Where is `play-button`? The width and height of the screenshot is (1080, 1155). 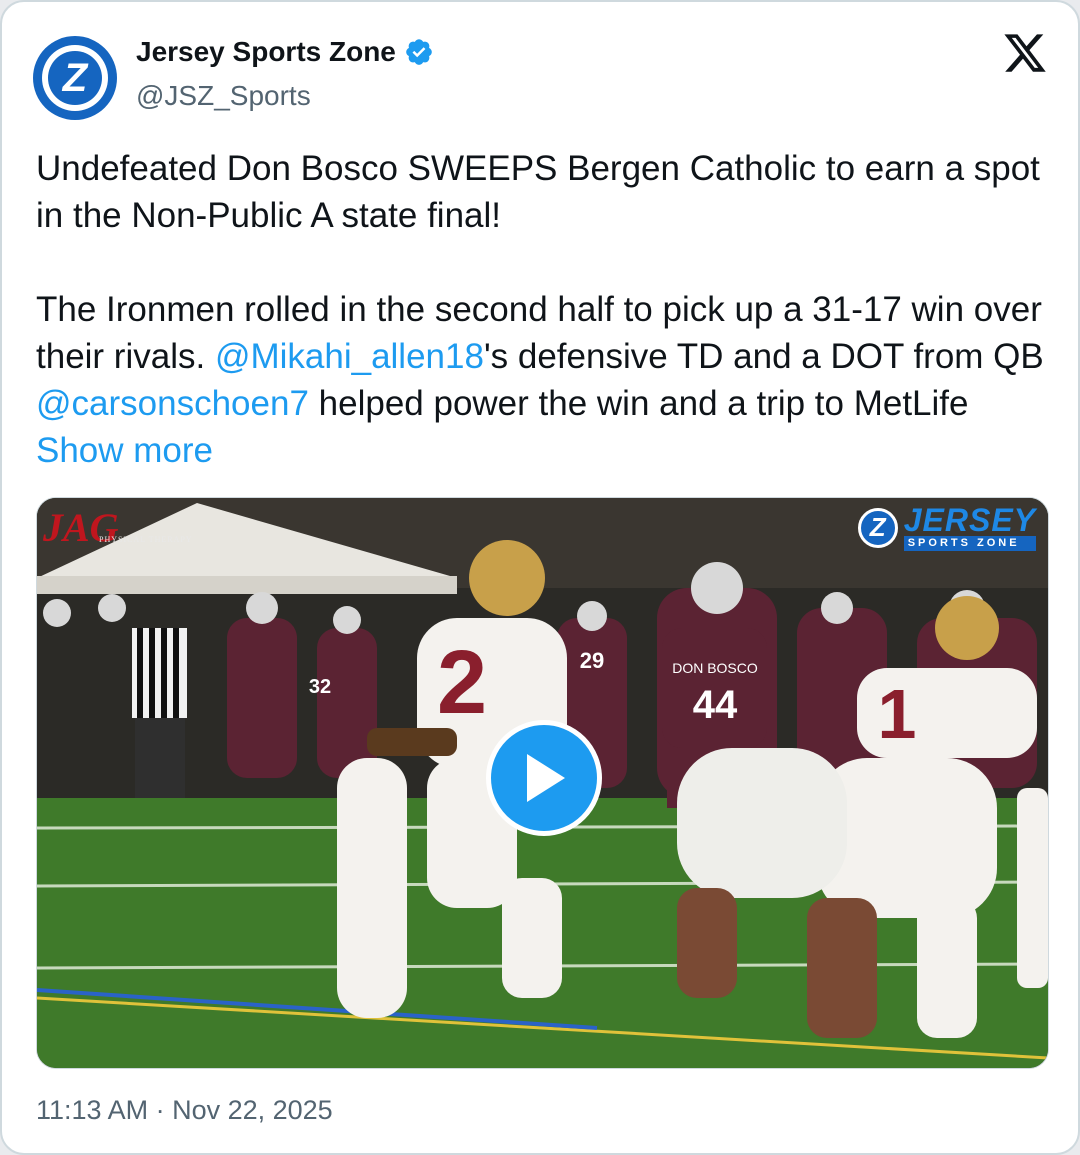 play-button is located at coordinates (544, 778).